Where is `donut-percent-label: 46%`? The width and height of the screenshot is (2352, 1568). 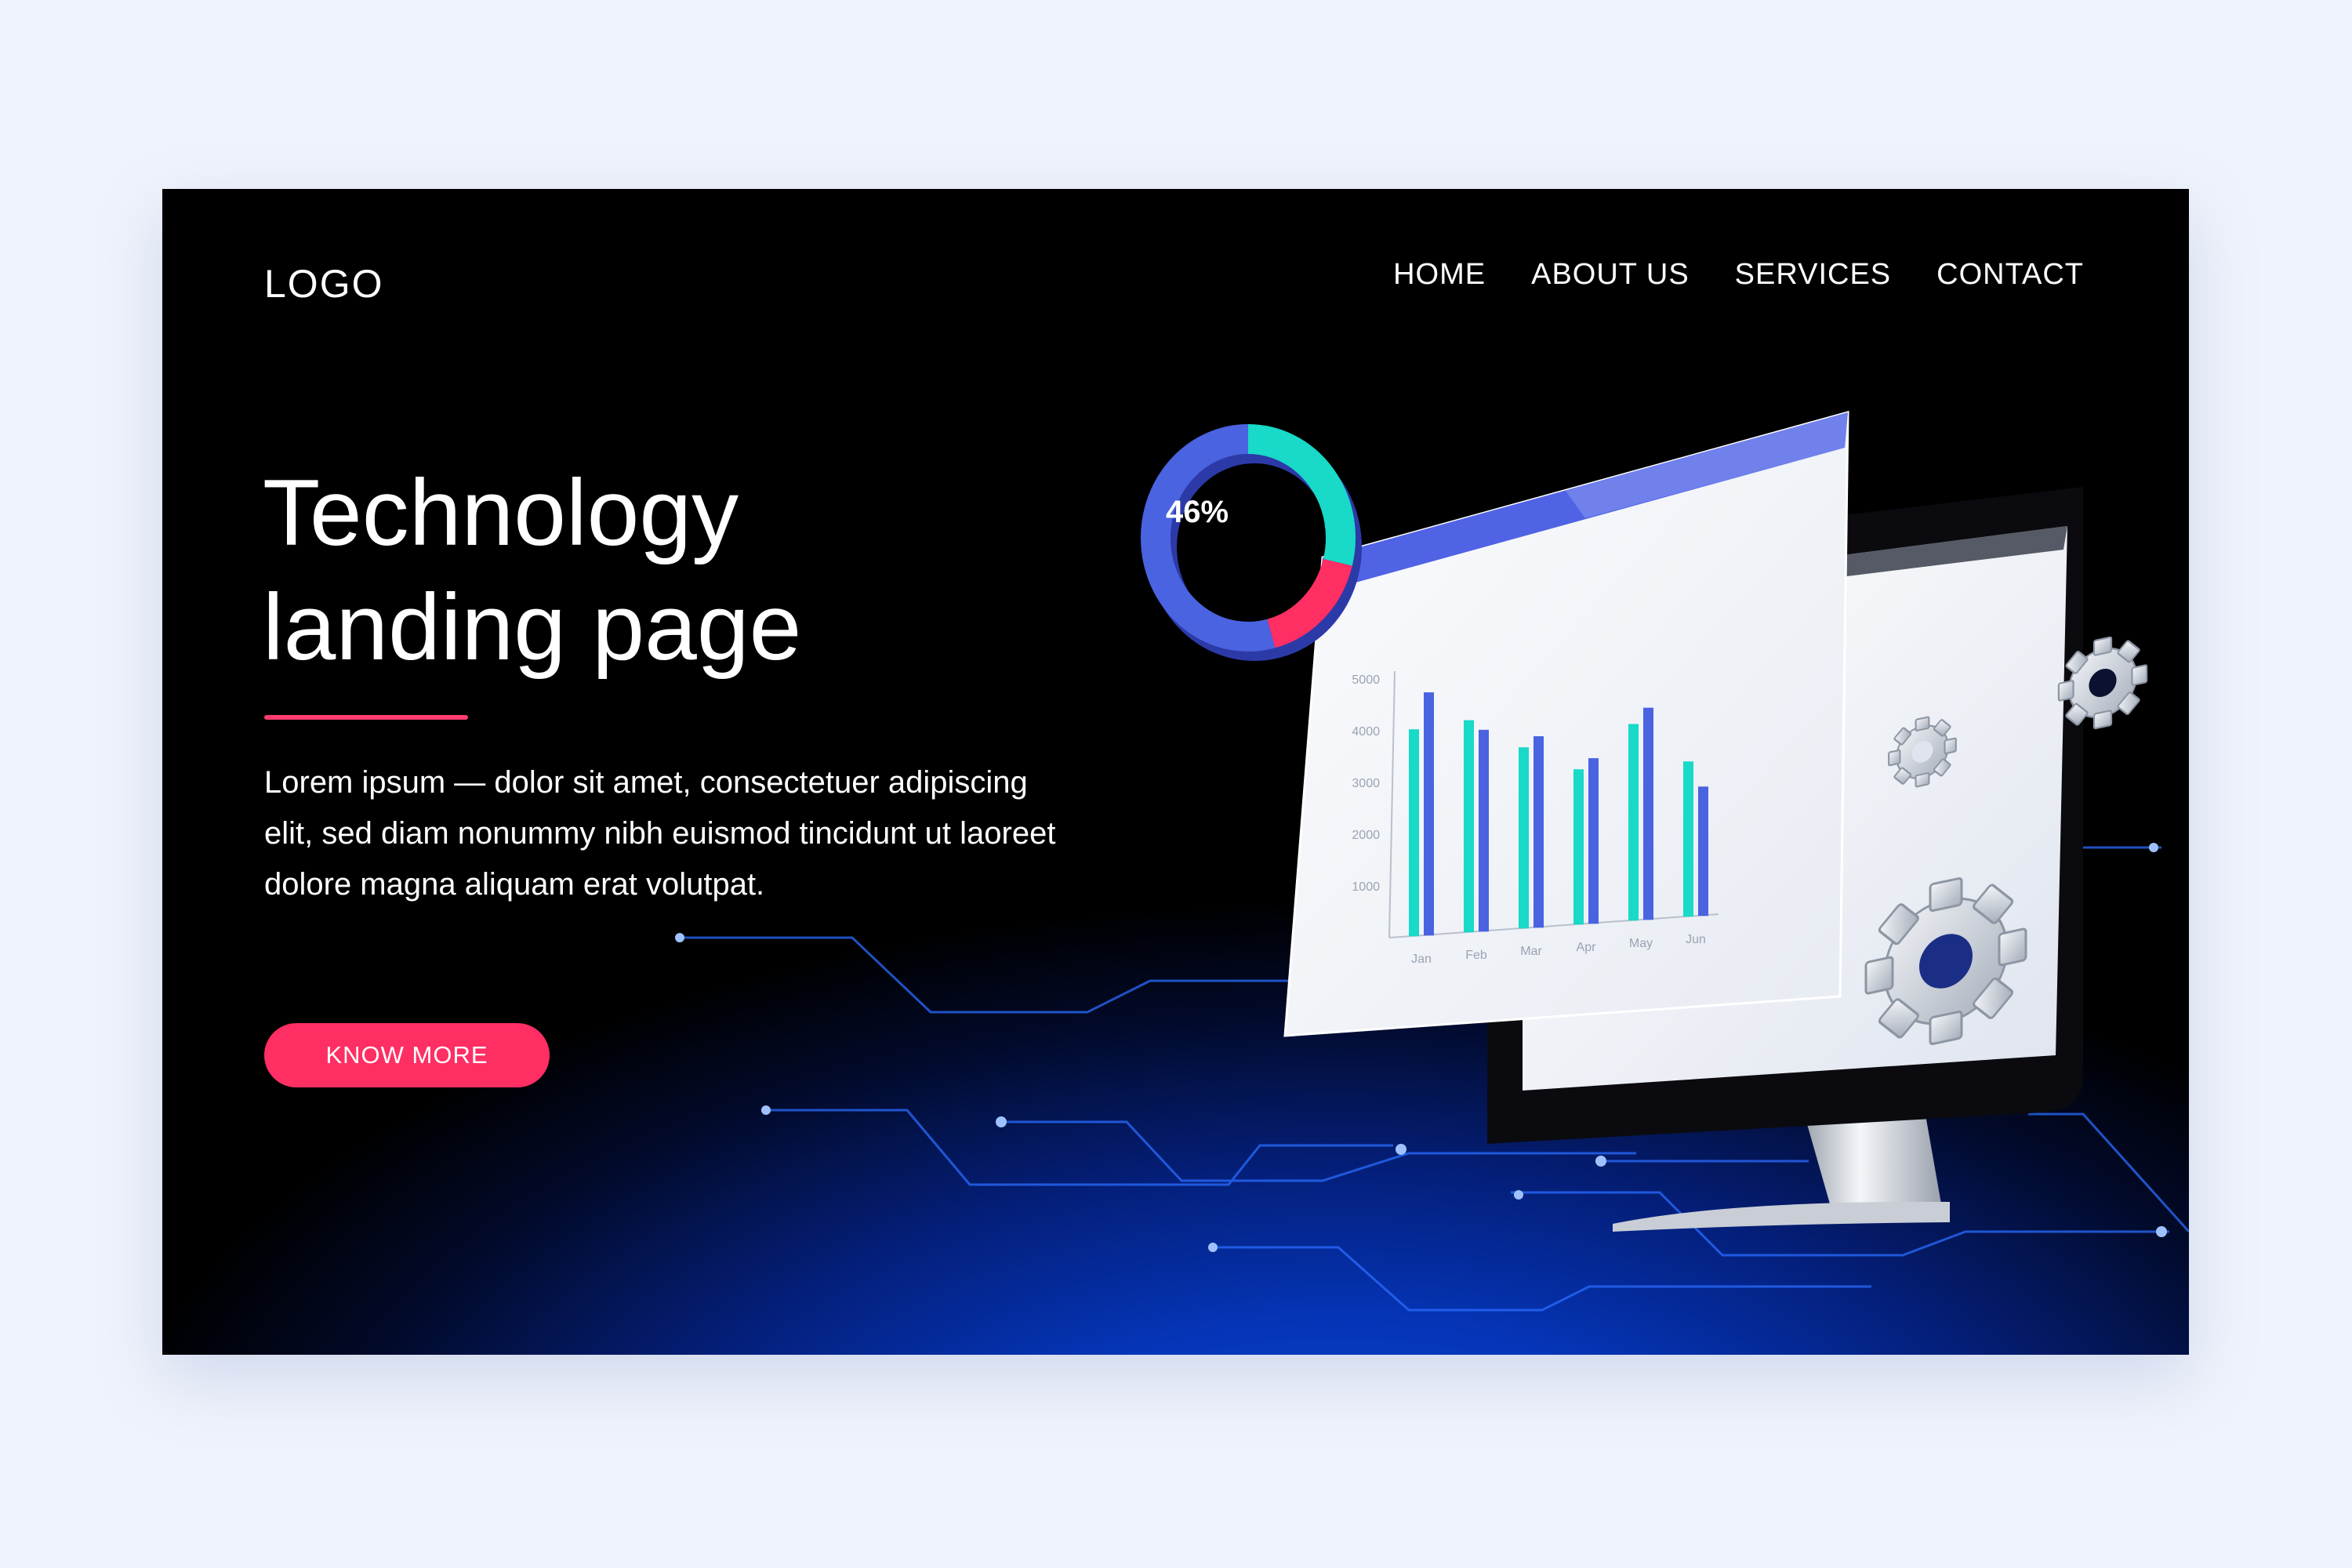
donut-percent-label: 46% is located at coordinates (1197, 512).